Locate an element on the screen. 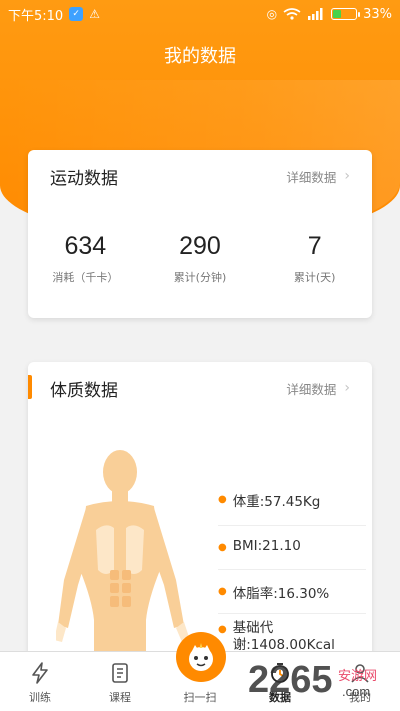 The height and width of the screenshot is (711, 400). nav-label: 训练 is located at coordinates (40, 697).